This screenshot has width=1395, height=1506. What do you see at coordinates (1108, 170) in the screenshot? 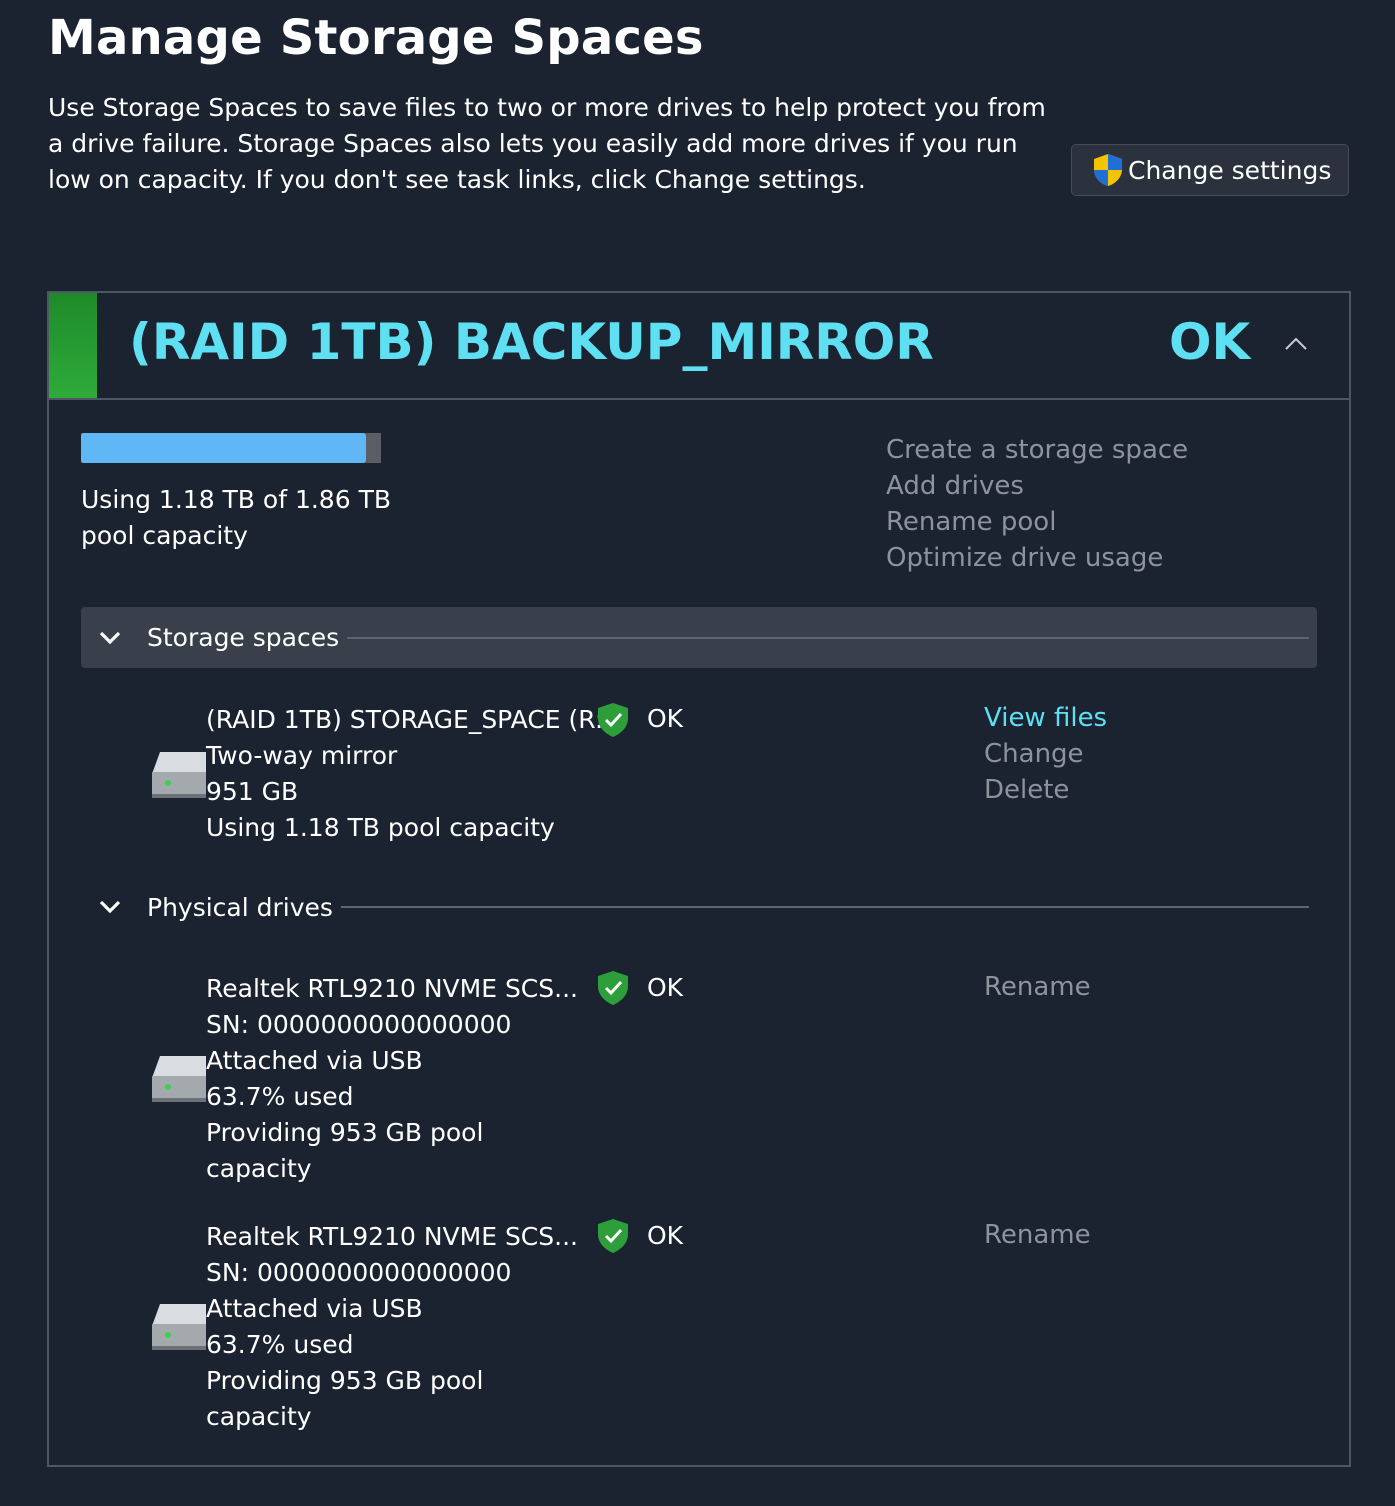
I see `uac-shield-icon` at bounding box center [1108, 170].